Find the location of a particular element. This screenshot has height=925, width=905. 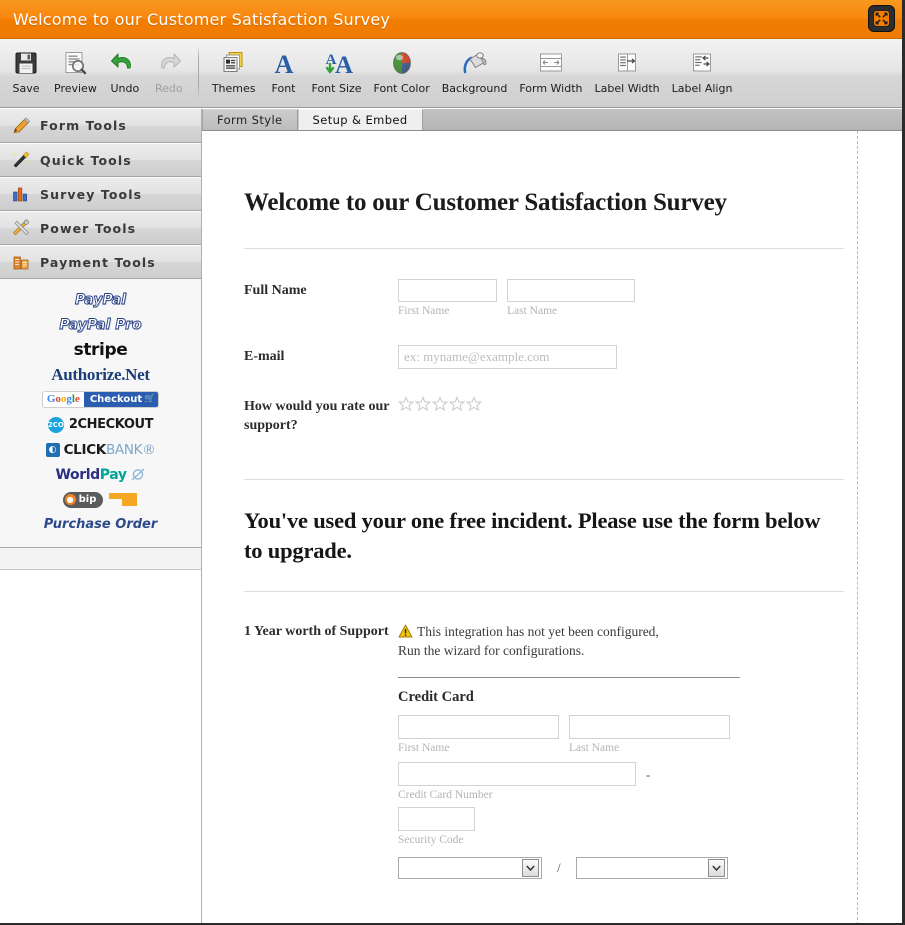

redo-button: Redo is located at coordinates (169, 67).